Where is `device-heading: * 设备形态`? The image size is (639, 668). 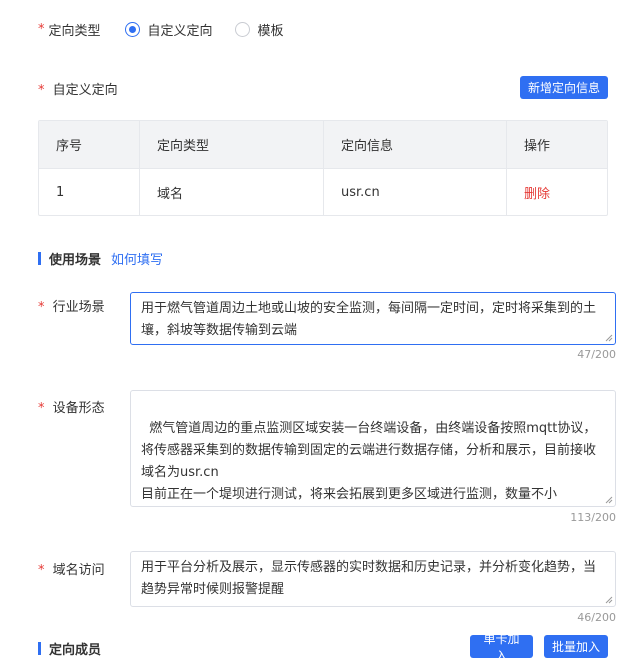
device-heading: * 设备形态 is located at coordinates (71, 406).